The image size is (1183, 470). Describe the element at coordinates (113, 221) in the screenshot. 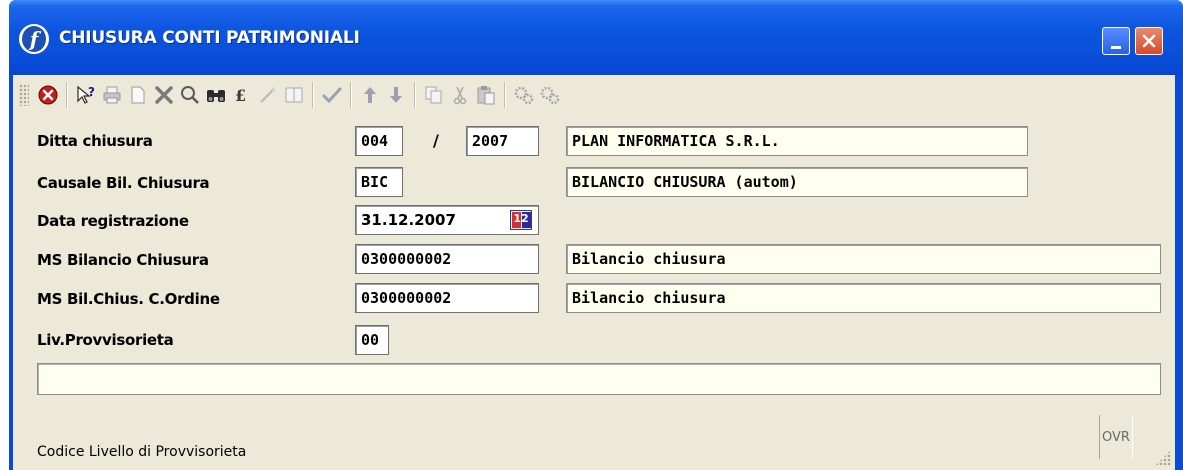

I see `data-registrazione-label: Data registrazione` at that location.